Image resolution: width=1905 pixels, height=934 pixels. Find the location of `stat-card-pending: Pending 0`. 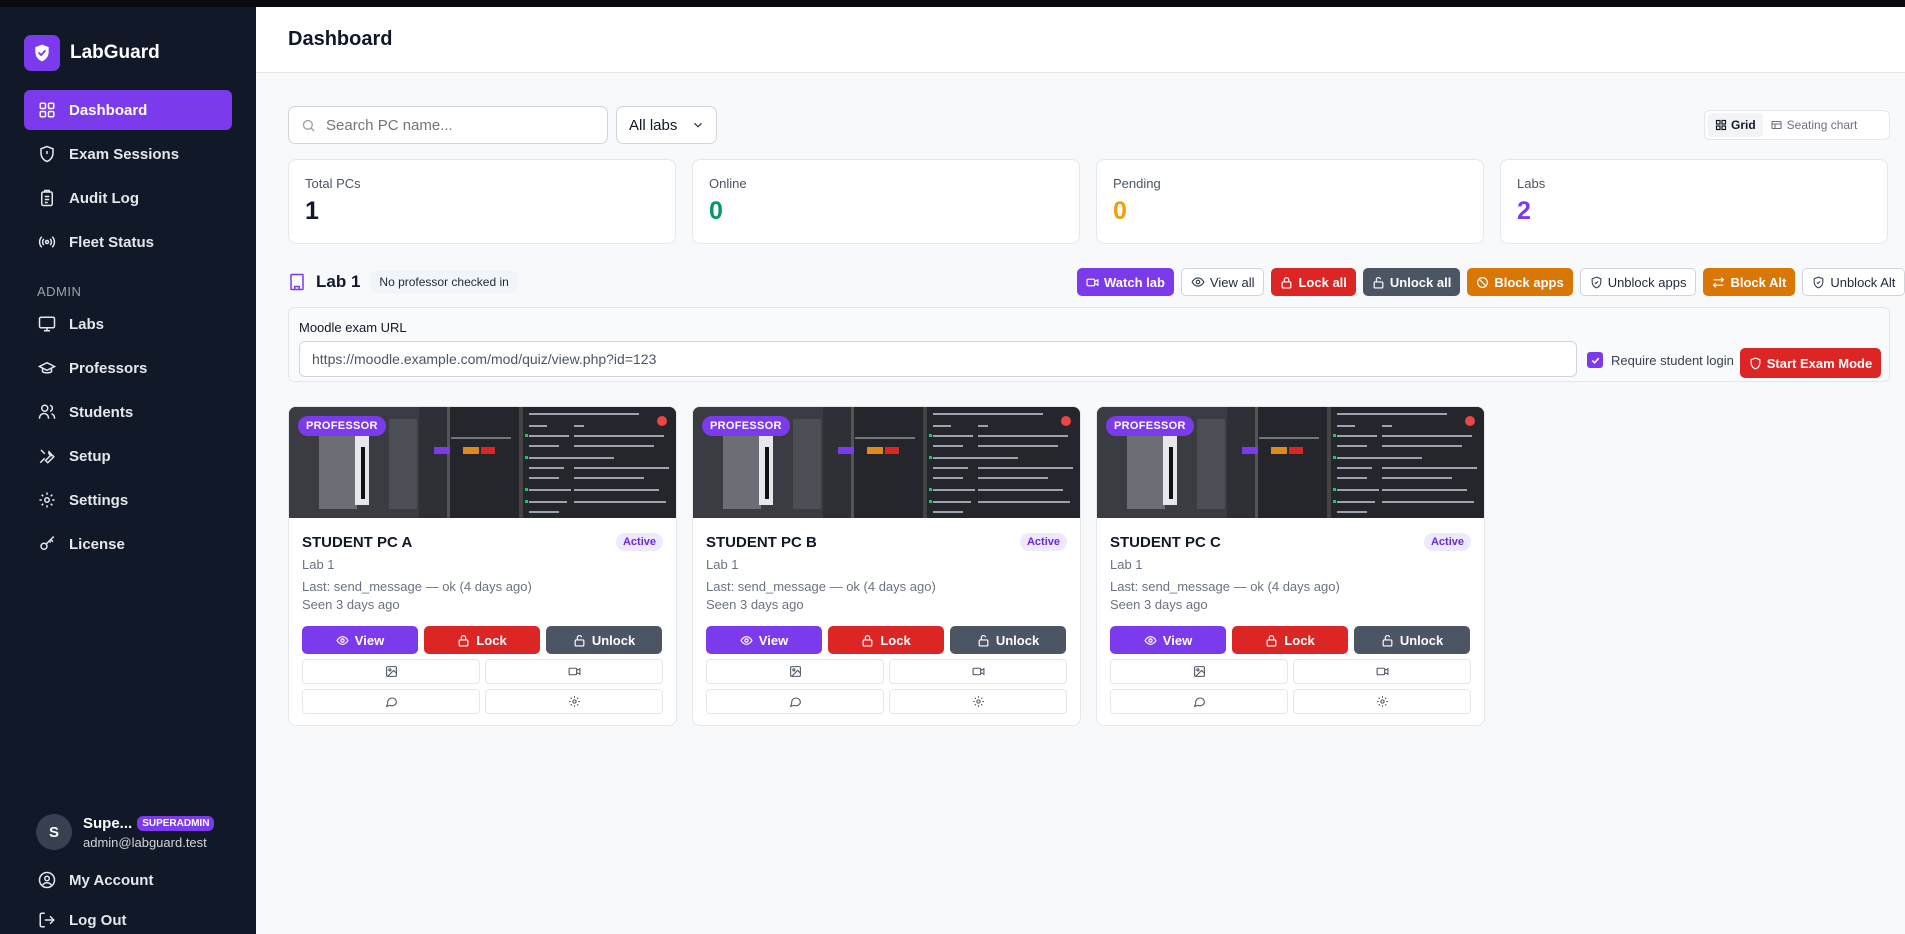

stat-card-pending: Pending 0 is located at coordinates (1290, 201).